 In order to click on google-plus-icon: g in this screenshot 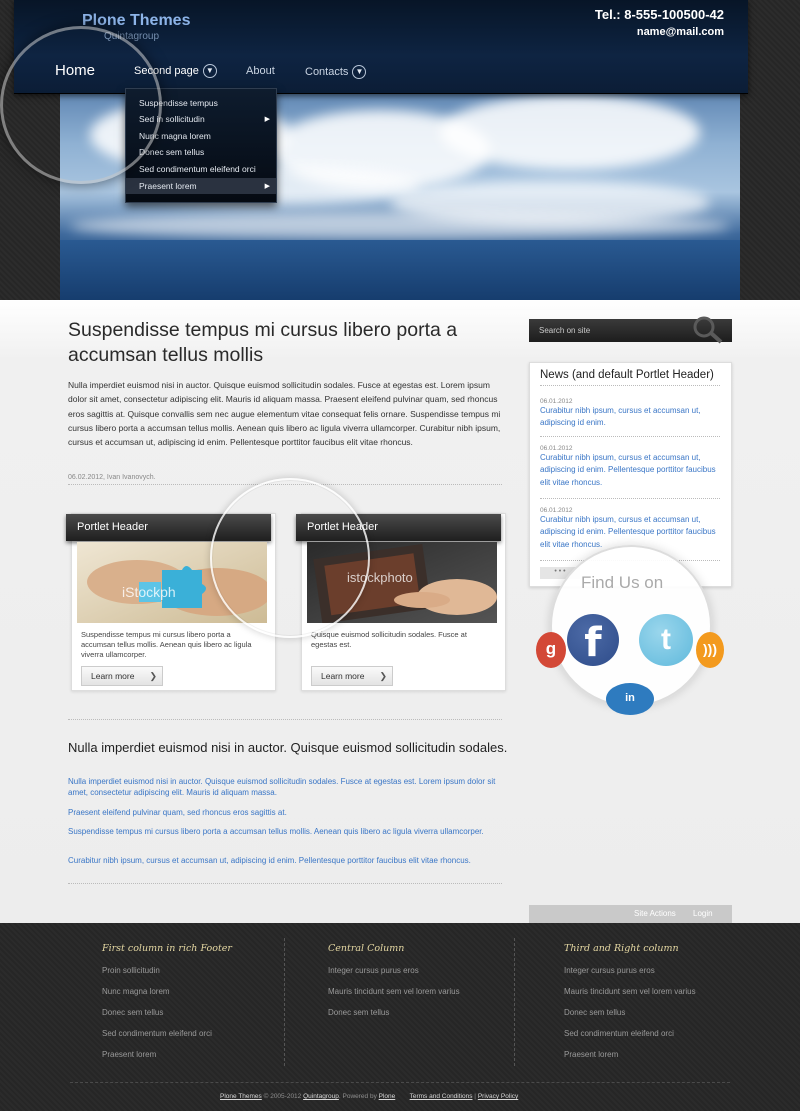, I will do `click(551, 650)`.